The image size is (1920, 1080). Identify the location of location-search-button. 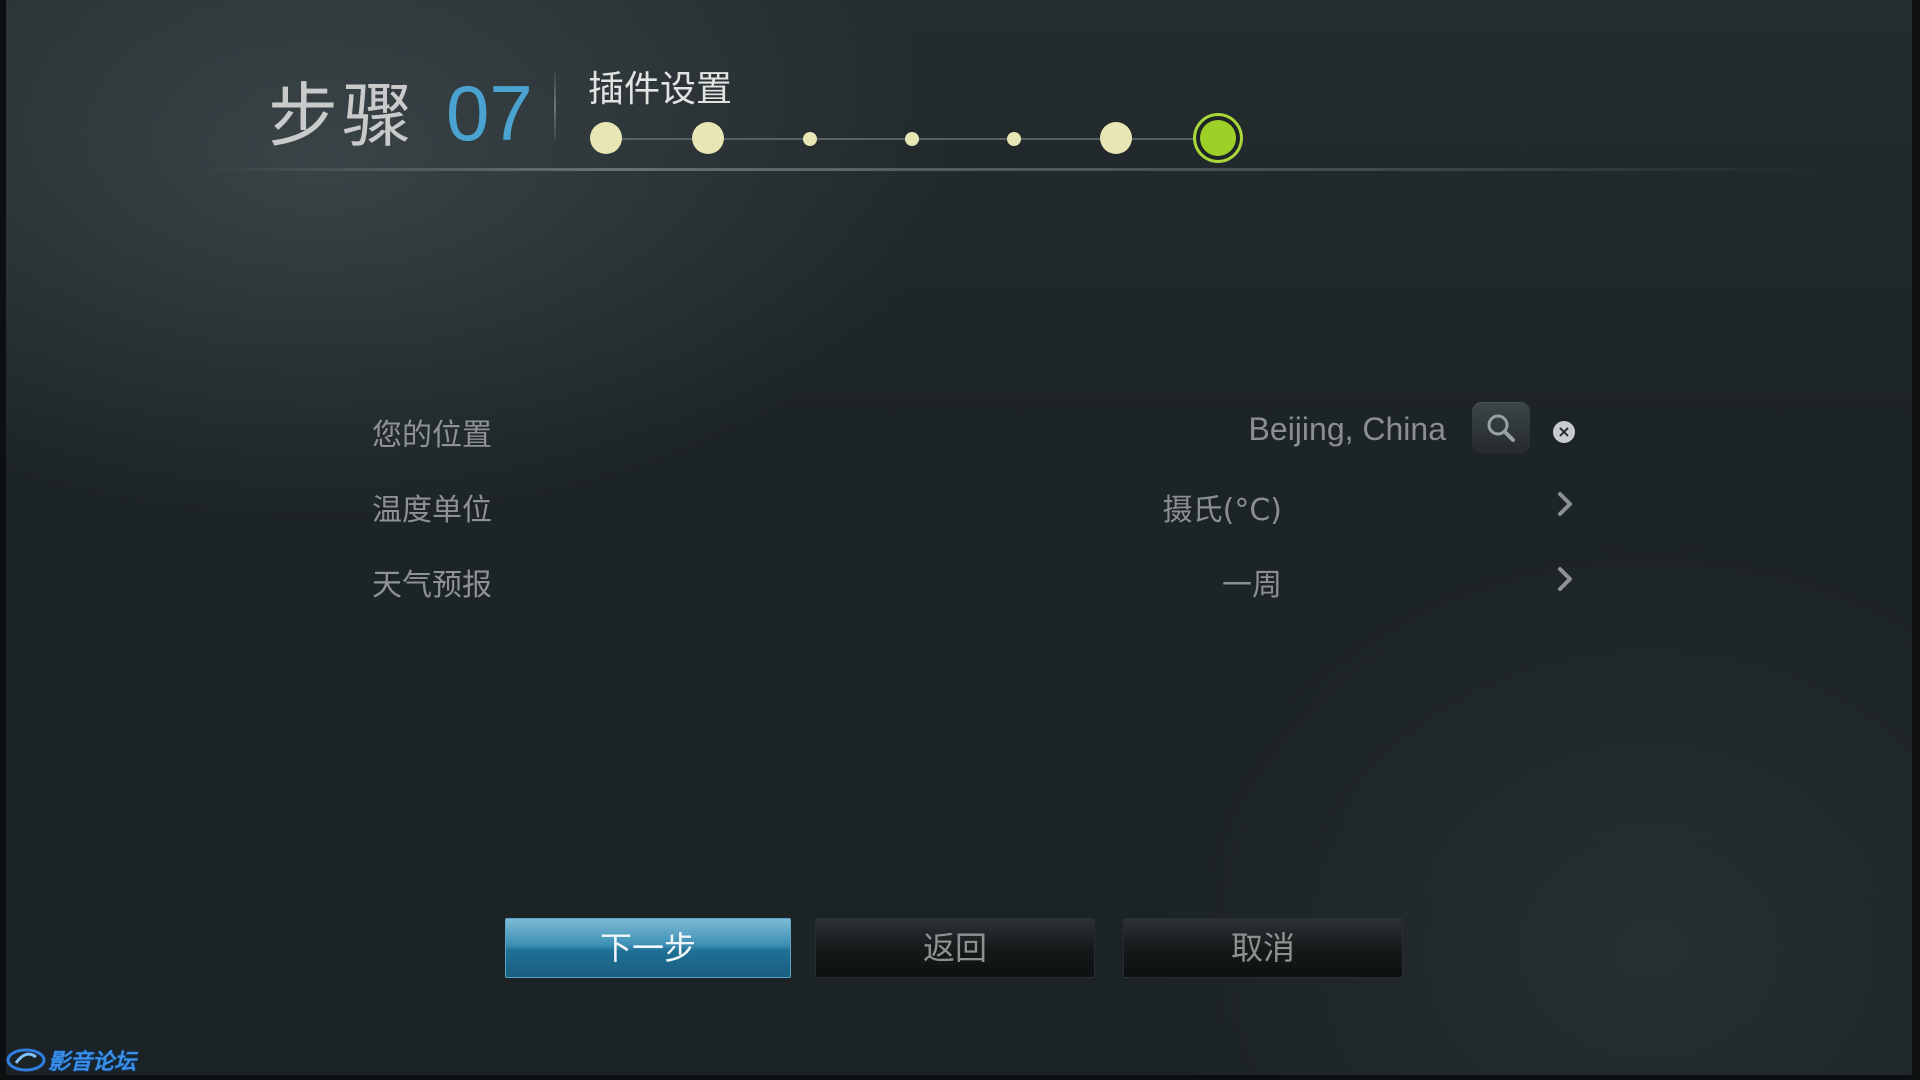
(1501, 428).